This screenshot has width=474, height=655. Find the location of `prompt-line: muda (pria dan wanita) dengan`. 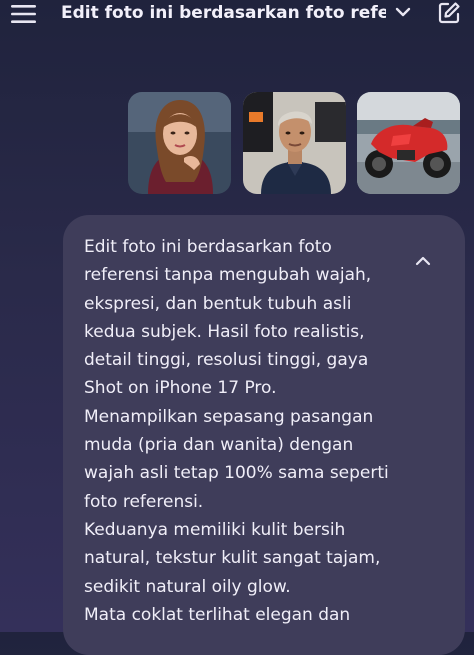

prompt-line: muda (pria dan wanita) dengan is located at coordinates (219, 445).